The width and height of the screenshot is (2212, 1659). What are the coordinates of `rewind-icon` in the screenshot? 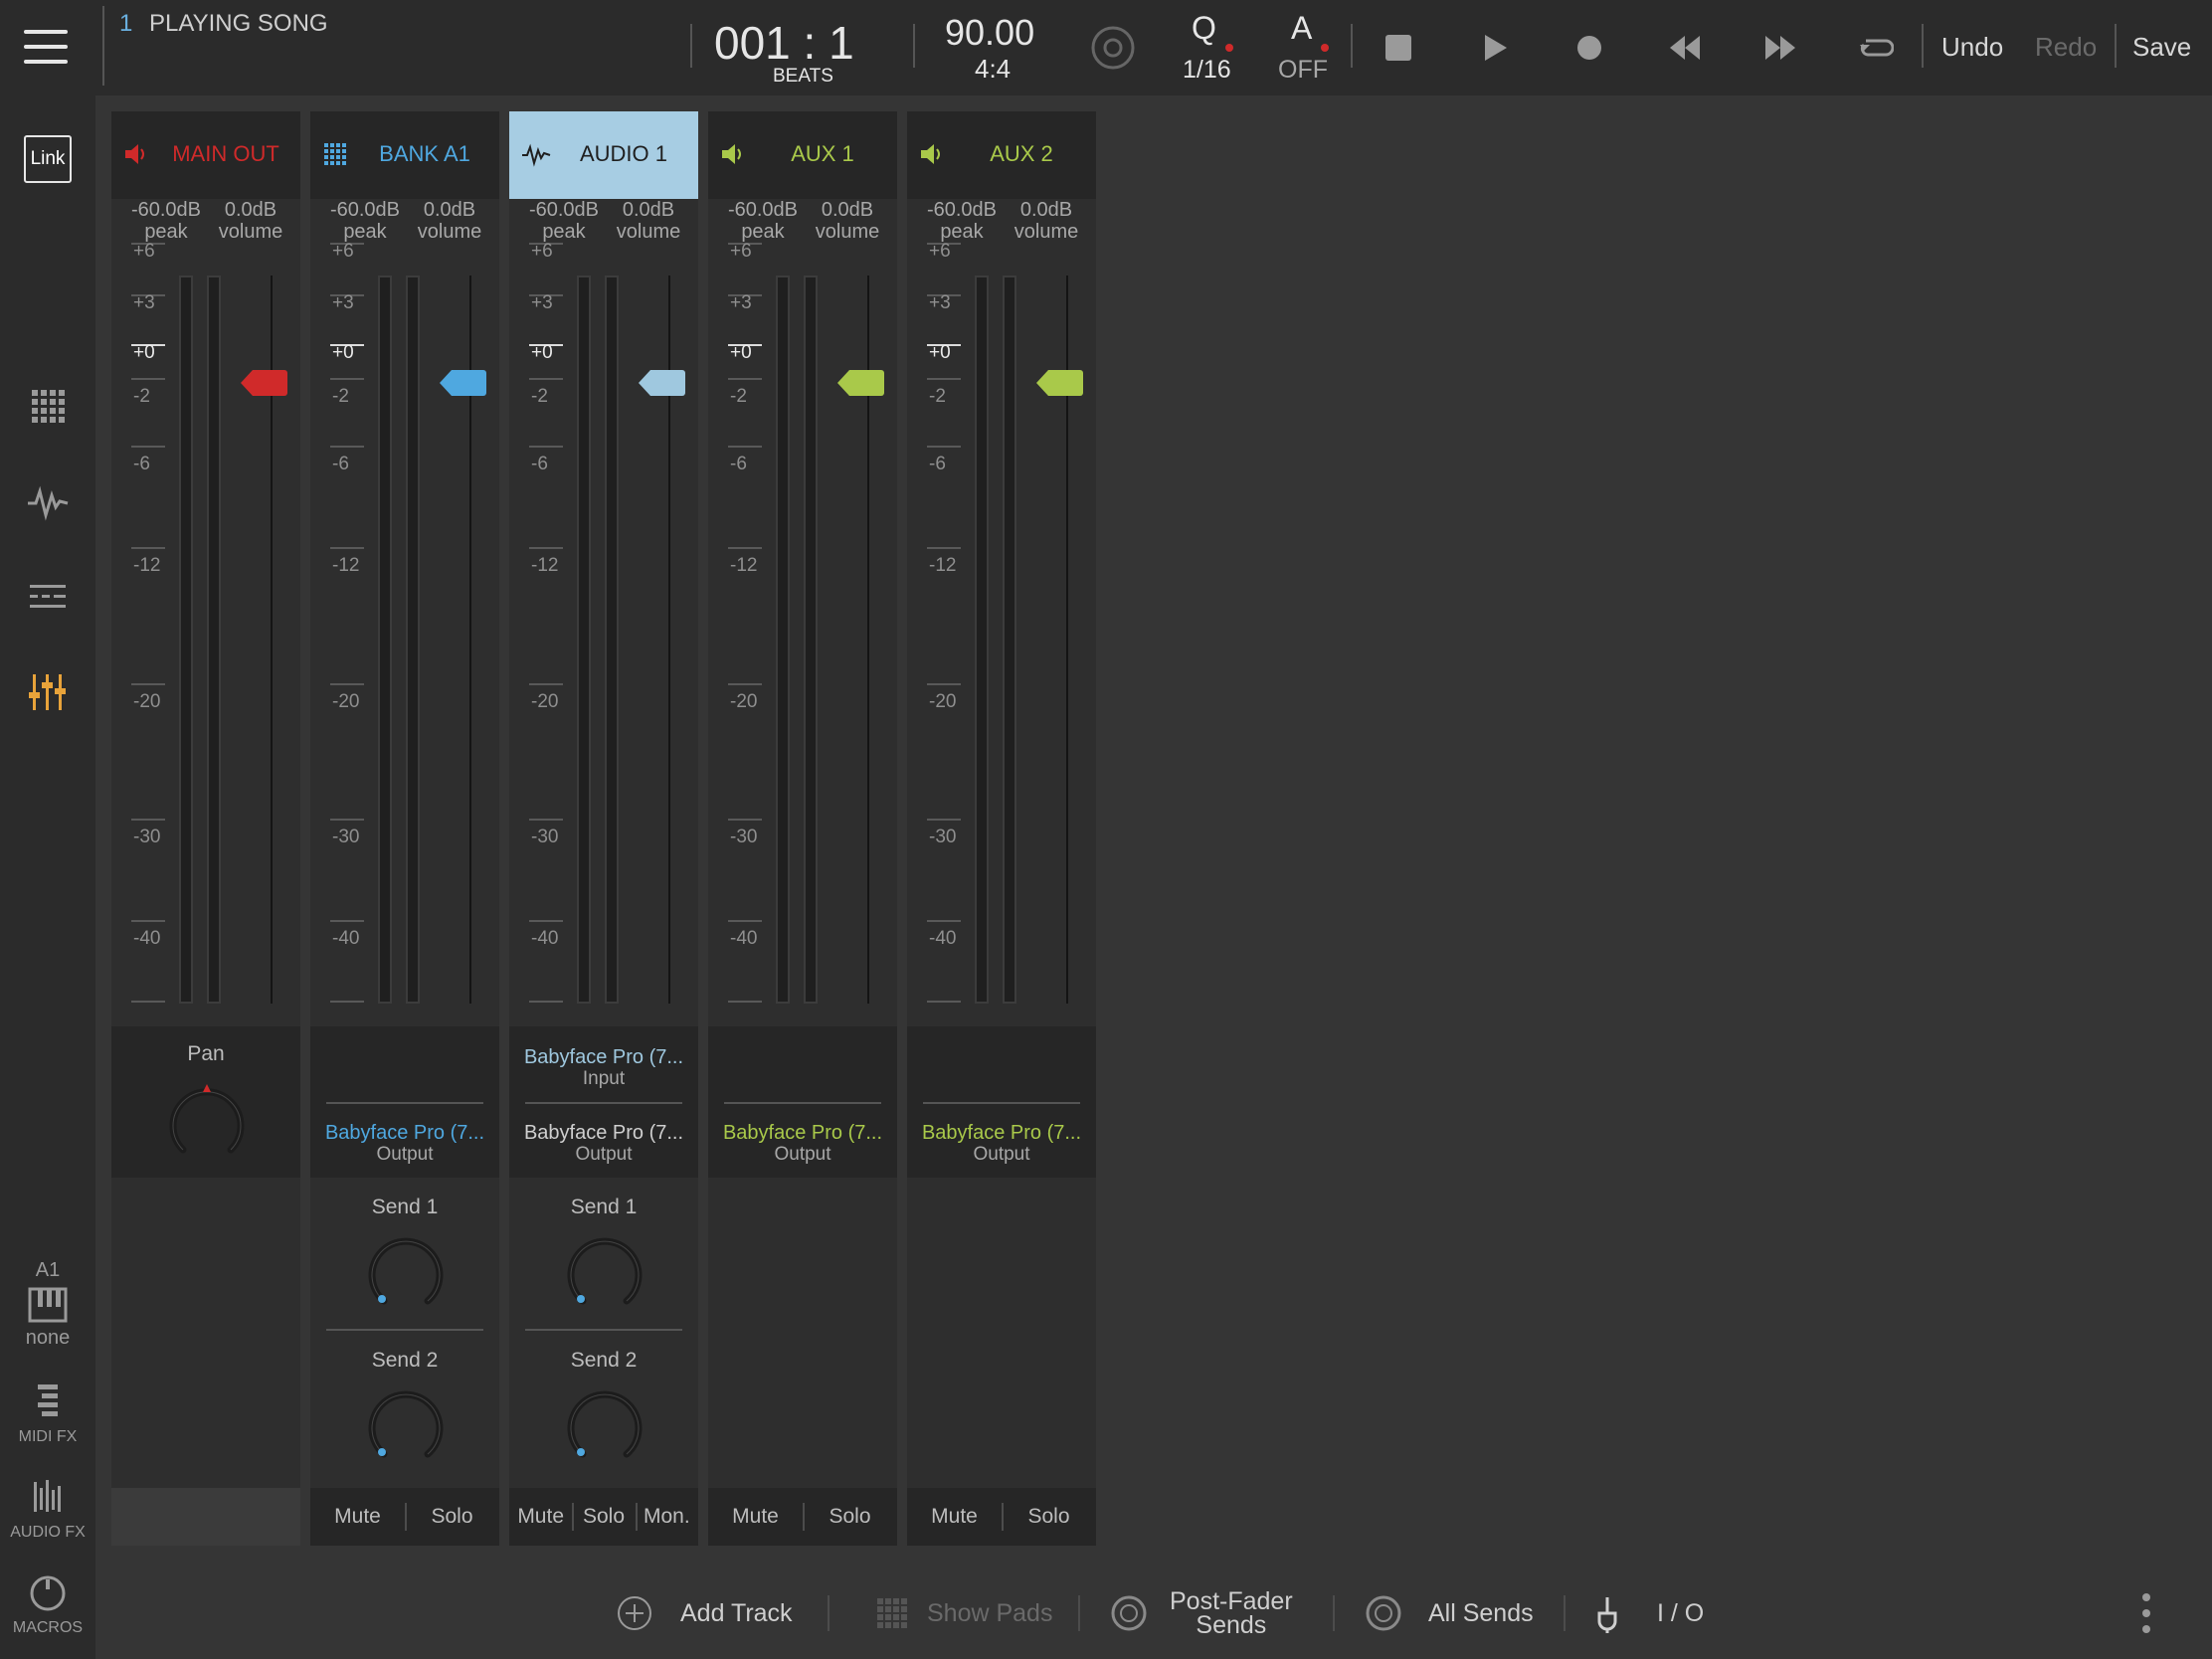 It's located at (1685, 48).